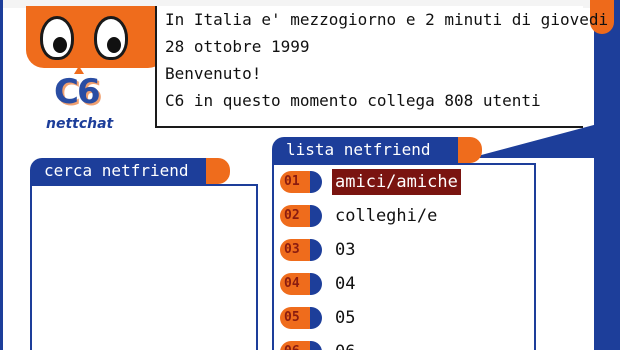 The height and width of the screenshot is (350, 620). Describe the element at coordinates (353, 100) in the screenshot. I see `users-count-line: C6 in questo momento collega 808 utenti` at that location.